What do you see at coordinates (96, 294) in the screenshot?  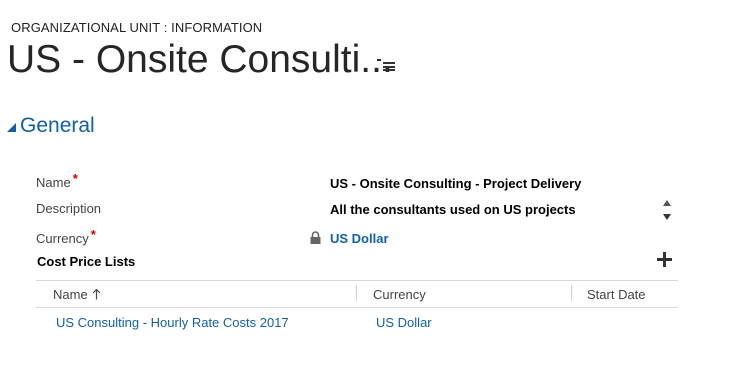 I see `arrow-up-icon` at bounding box center [96, 294].